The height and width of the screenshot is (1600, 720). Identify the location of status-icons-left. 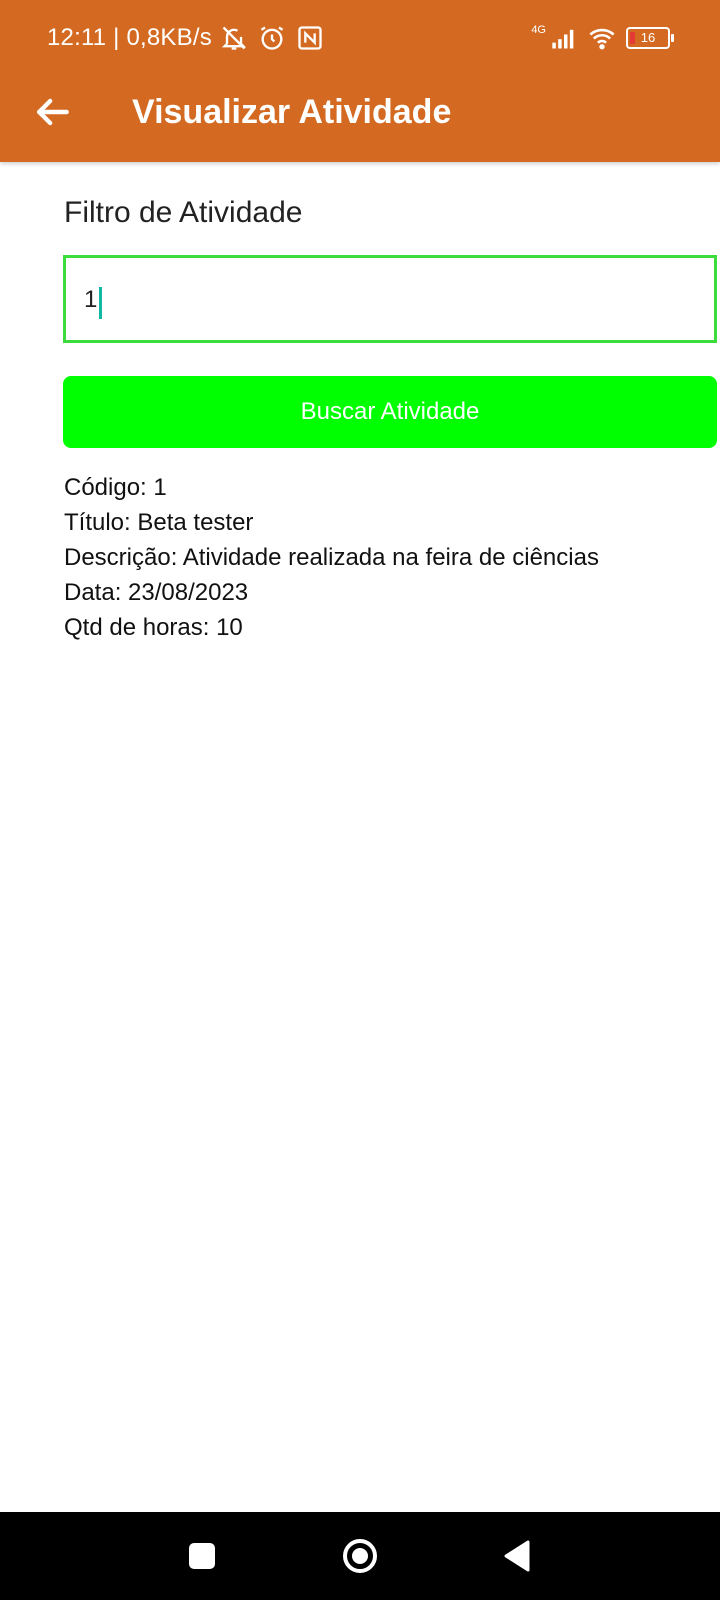
(272, 38).